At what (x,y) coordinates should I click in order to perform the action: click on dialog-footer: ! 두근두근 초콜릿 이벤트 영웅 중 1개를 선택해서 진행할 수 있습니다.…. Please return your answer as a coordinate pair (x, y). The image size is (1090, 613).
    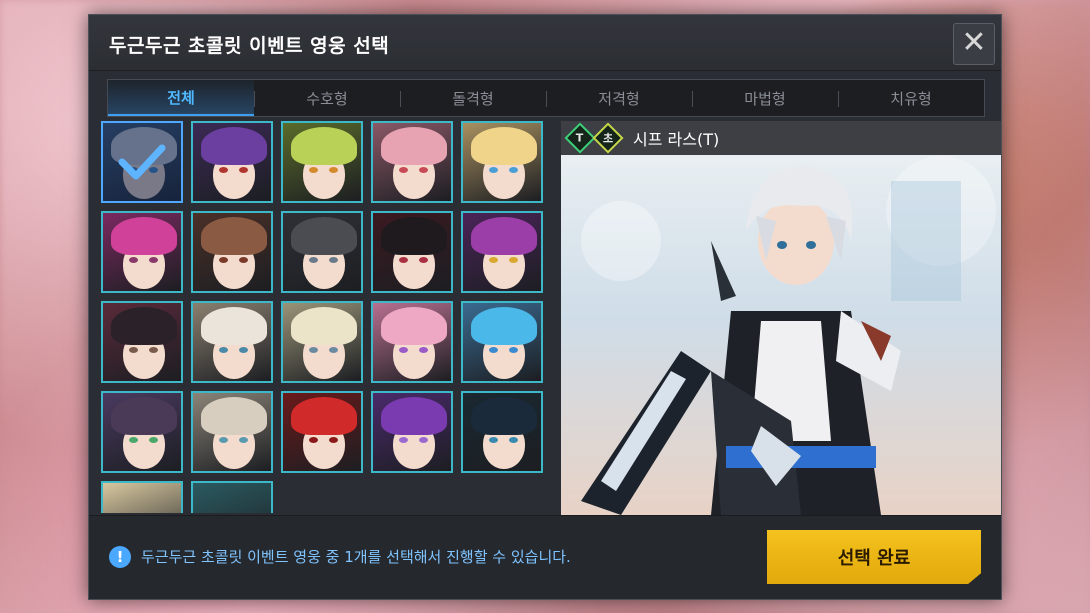
    Looking at the image, I should click on (545, 557).